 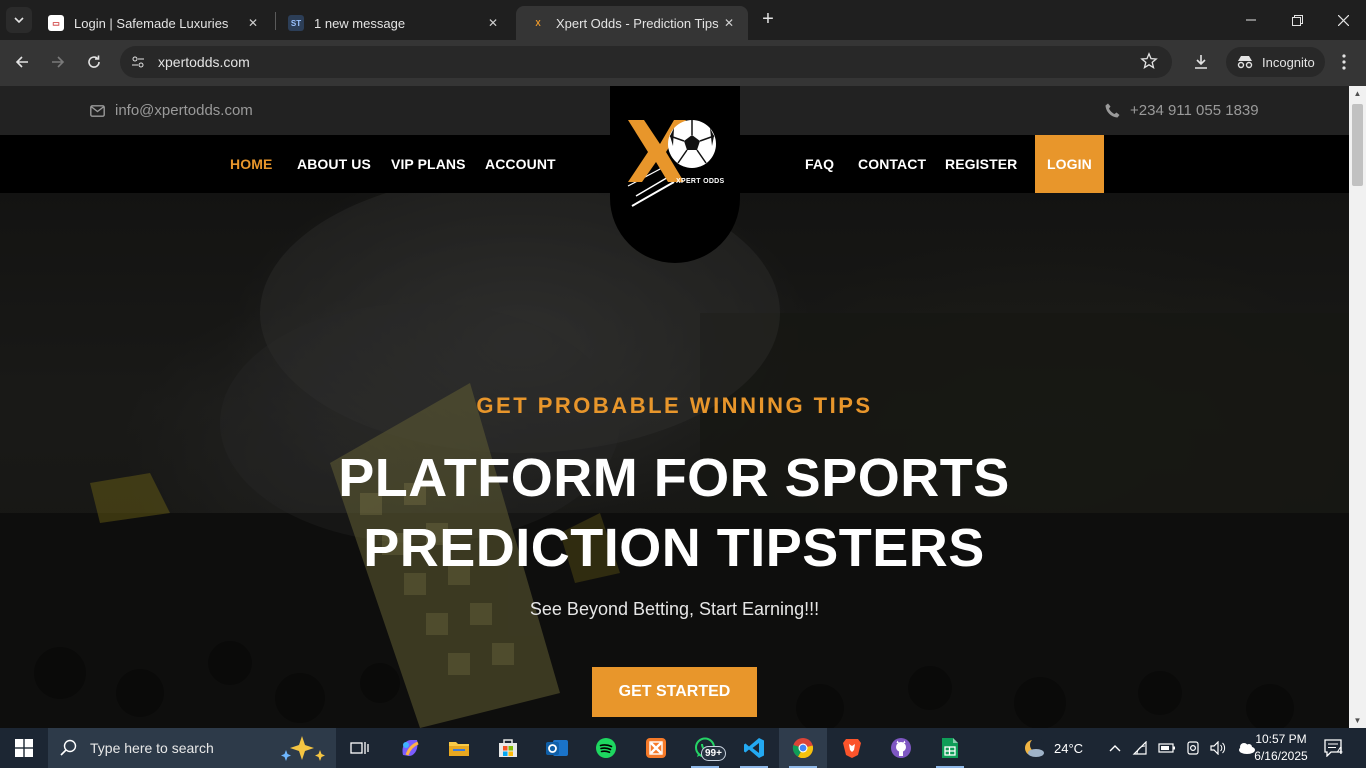 I want to click on contact-email: info@xpertodds.com, so click(x=171, y=110).